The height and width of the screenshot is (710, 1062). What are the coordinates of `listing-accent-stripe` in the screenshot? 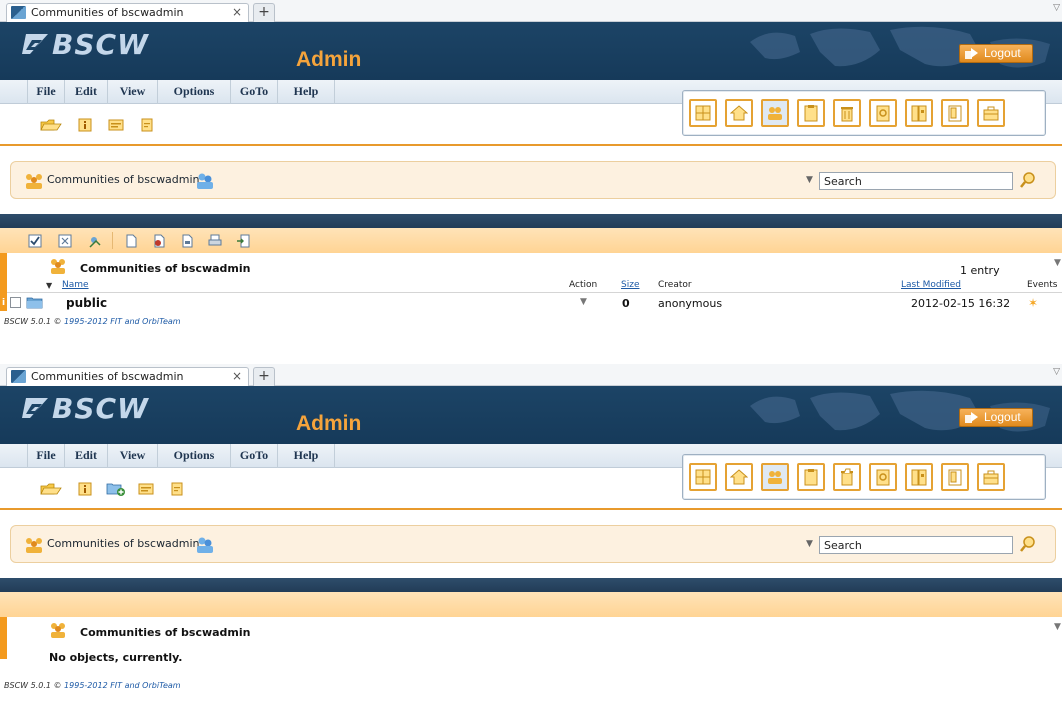 It's located at (3, 638).